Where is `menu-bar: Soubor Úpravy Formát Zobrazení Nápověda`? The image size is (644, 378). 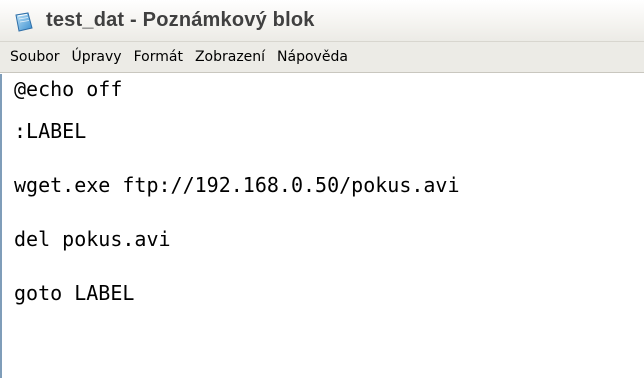 menu-bar: Soubor Úpravy Formát Zobrazení Nápověda is located at coordinates (322, 57).